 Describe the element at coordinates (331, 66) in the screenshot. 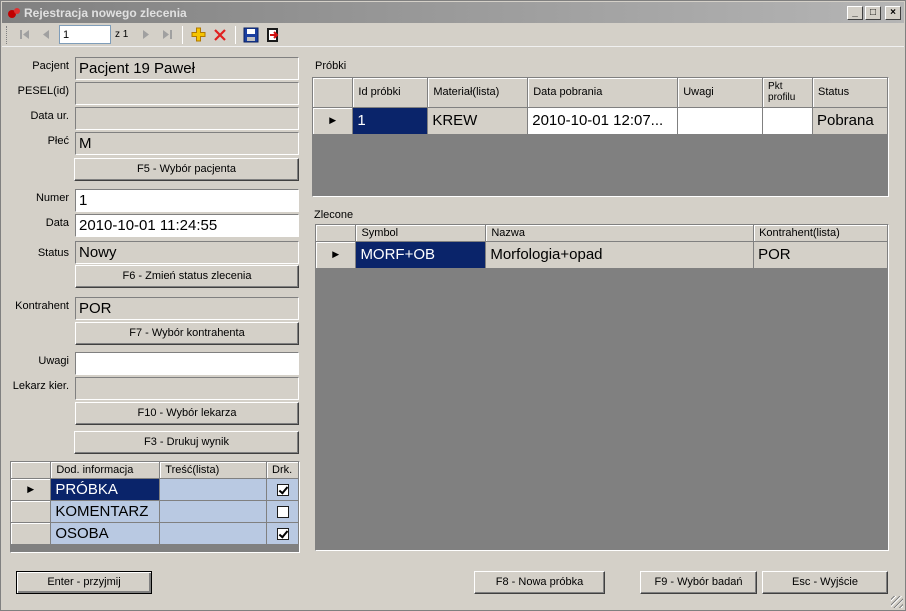

I see `samples-label: Próbki` at that location.